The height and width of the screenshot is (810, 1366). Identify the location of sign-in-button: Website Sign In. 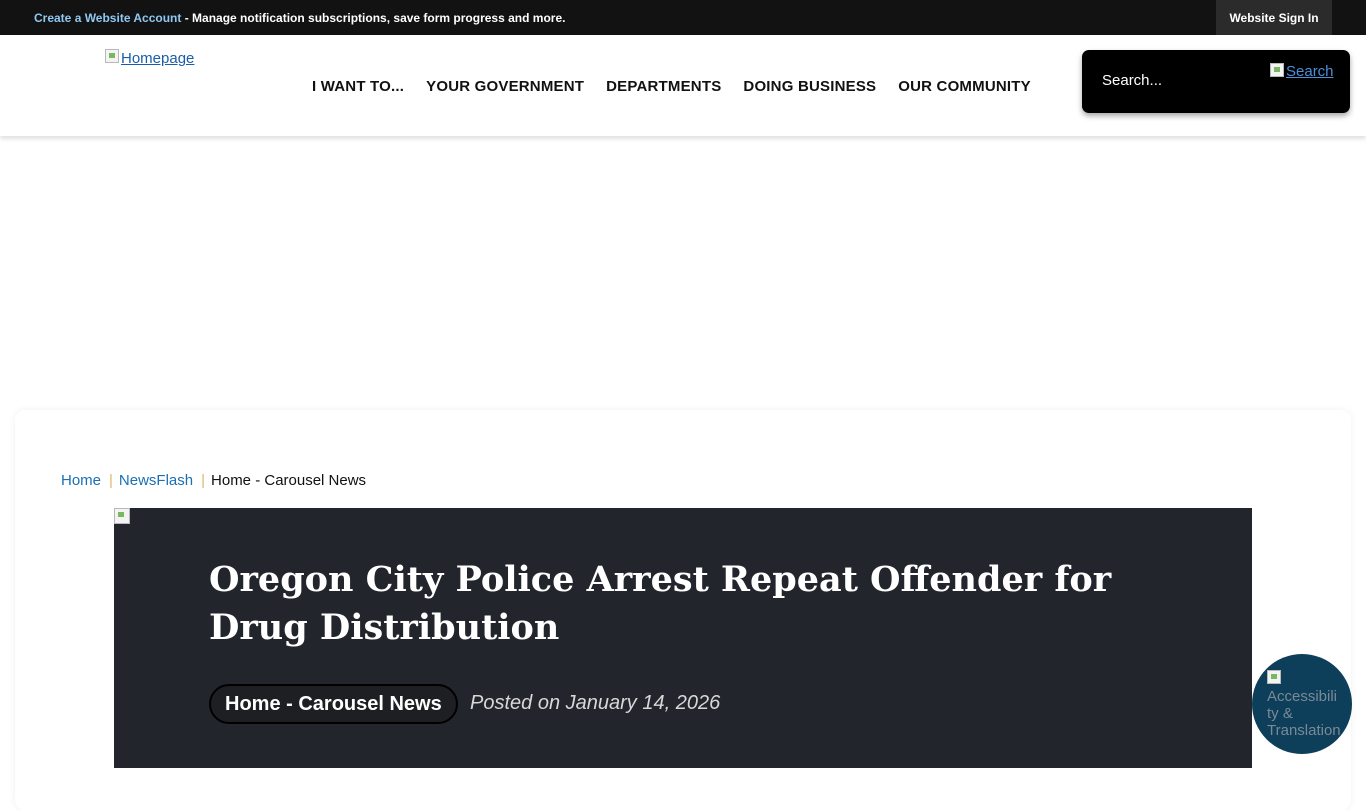
(1274, 17).